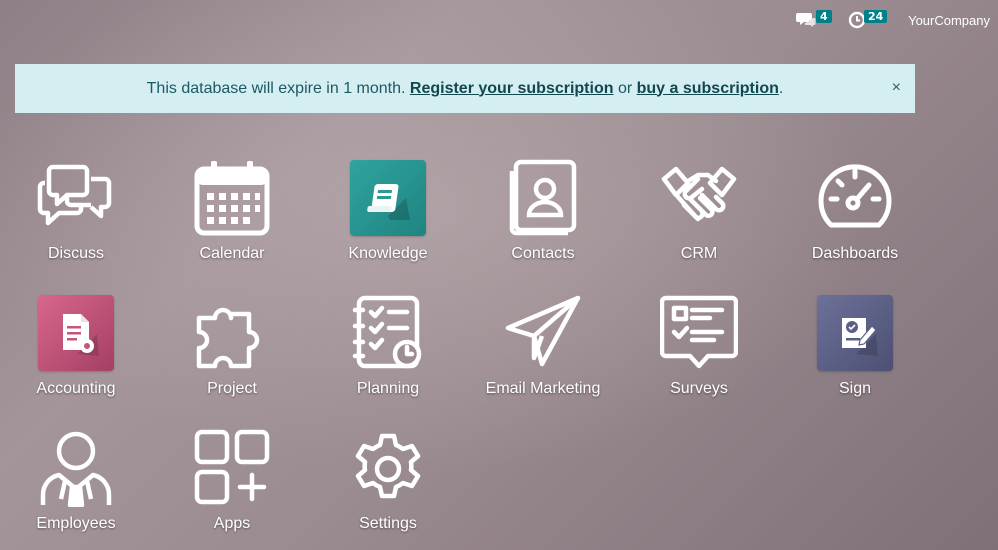 The height and width of the screenshot is (550, 998). Describe the element at coordinates (543, 198) in the screenshot. I see `contact-card-icon` at that location.